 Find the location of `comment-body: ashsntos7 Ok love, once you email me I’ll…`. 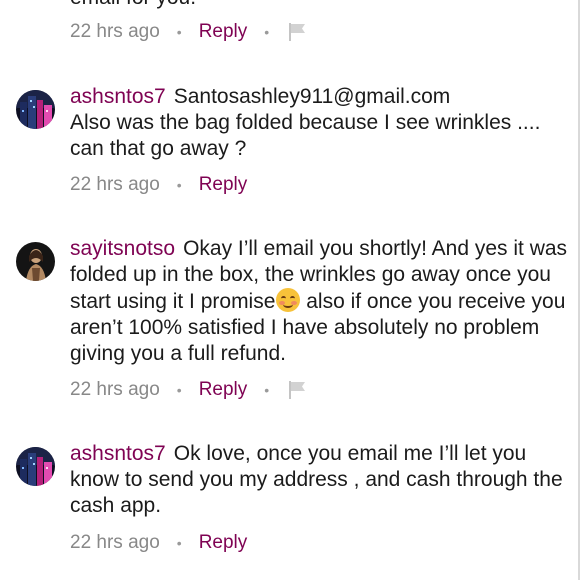

comment-body: ashsntos7 Ok love, once you email me I’ll… is located at coordinates (319, 480).